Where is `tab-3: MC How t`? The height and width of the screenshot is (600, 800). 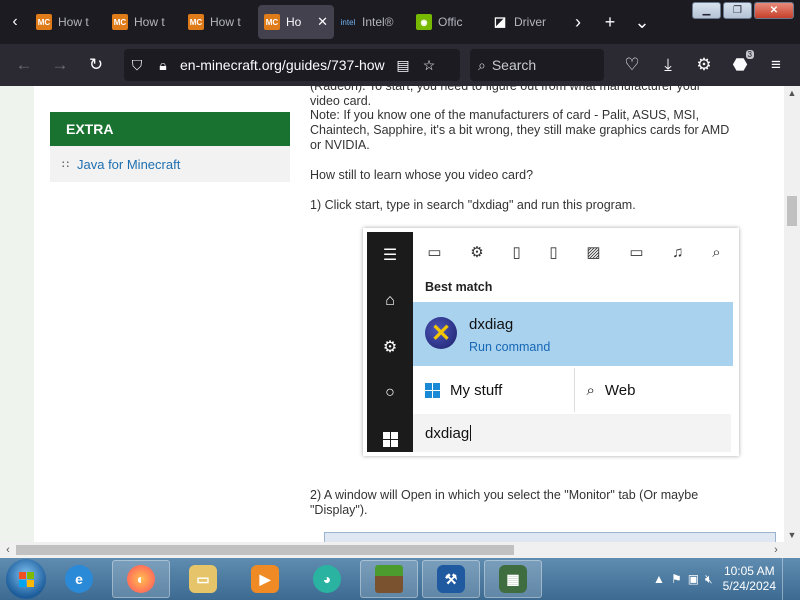
tab-3: MC How t is located at coordinates (220, 22).